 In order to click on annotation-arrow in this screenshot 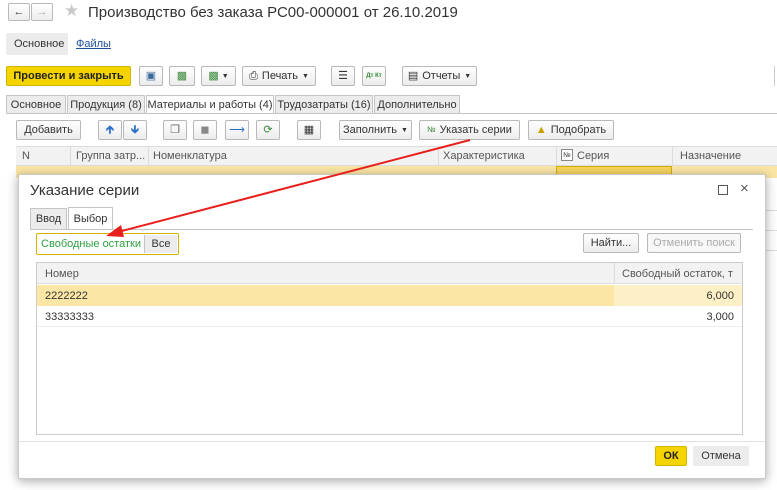, I will do `click(288, 188)`.